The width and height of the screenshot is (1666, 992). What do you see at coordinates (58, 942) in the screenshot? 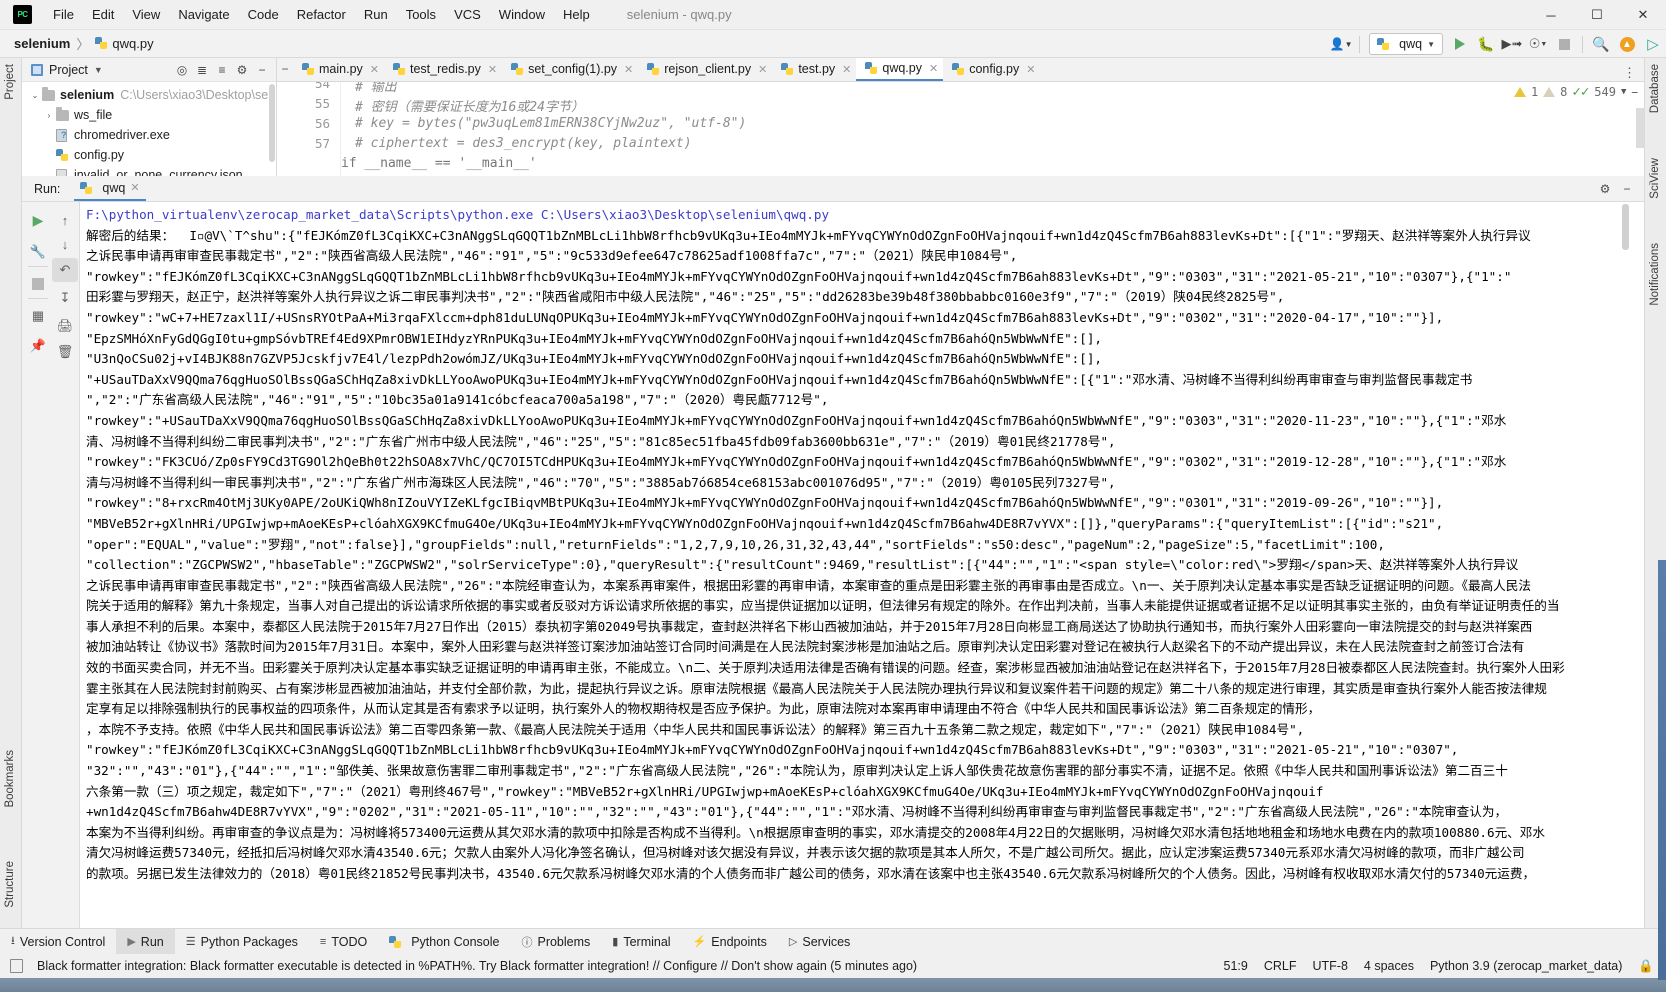
I see `tool-button-version-control: ⭳ Version Control` at bounding box center [58, 942].